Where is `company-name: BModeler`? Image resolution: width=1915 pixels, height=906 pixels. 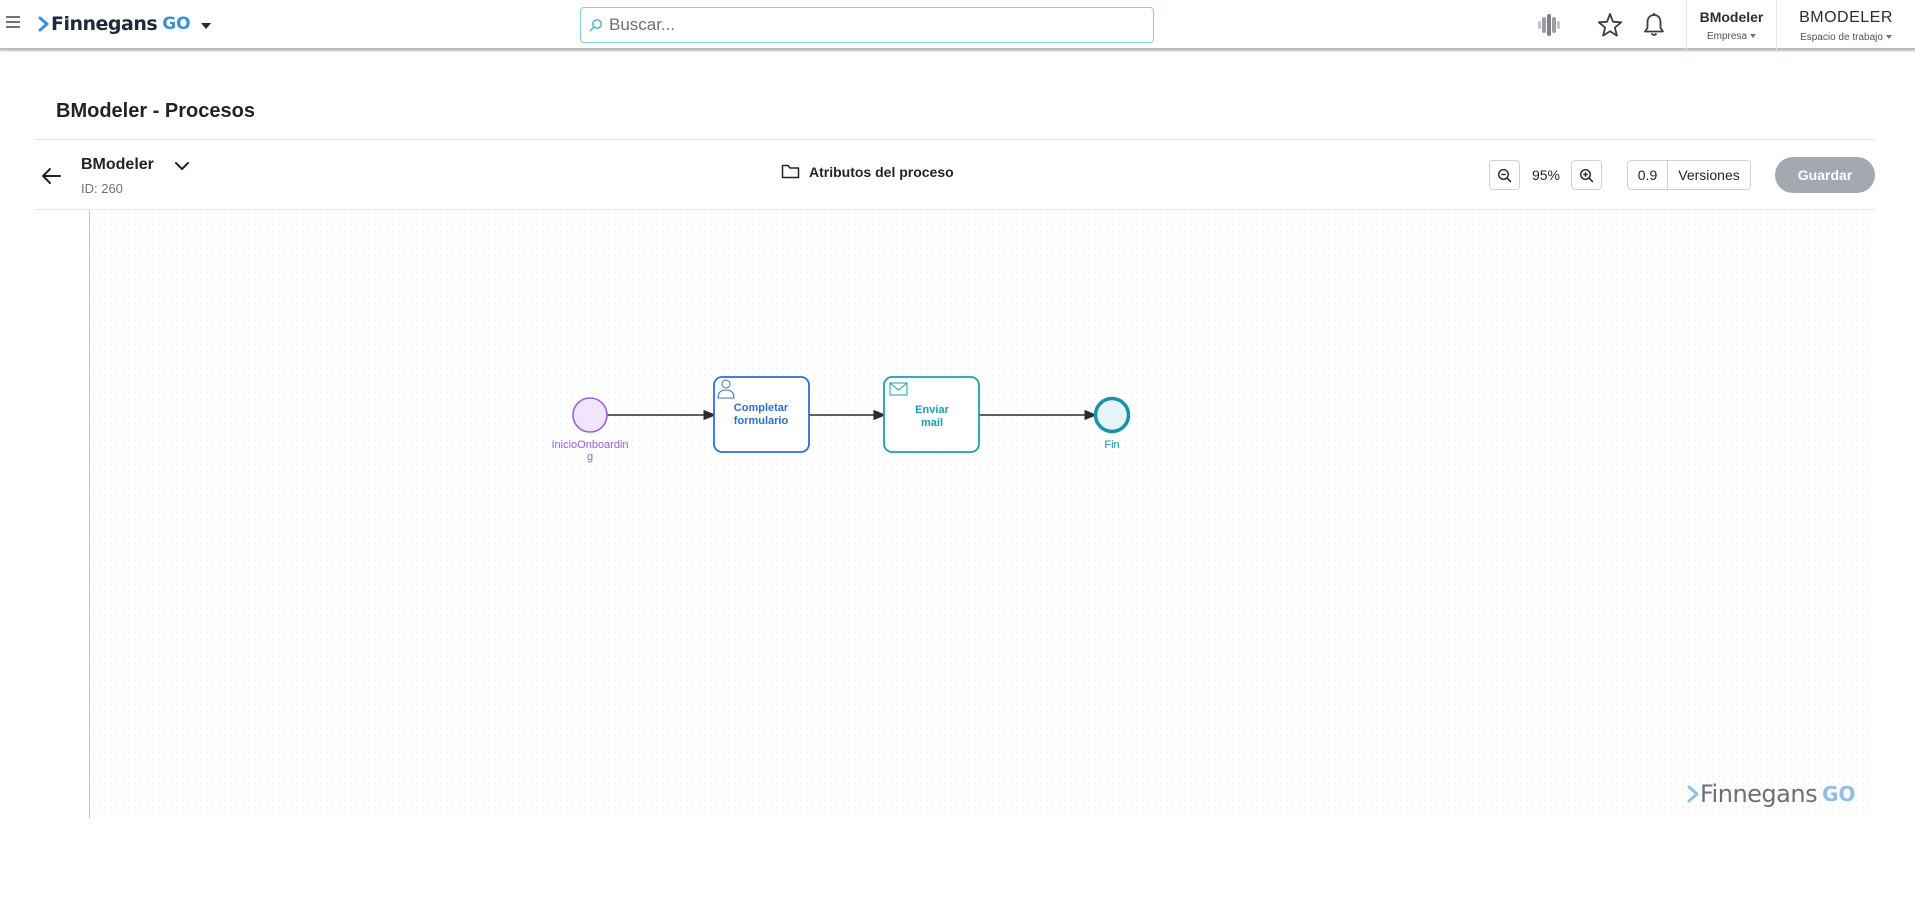 company-name: BModeler is located at coordinates (1731, 17).